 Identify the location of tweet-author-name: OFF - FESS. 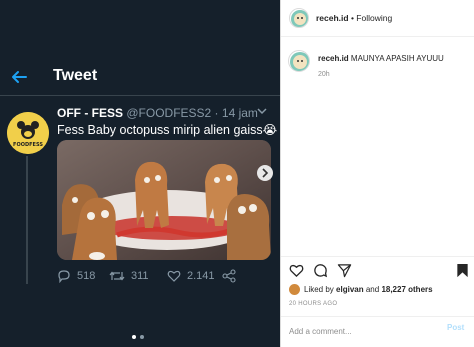
(90, 113).